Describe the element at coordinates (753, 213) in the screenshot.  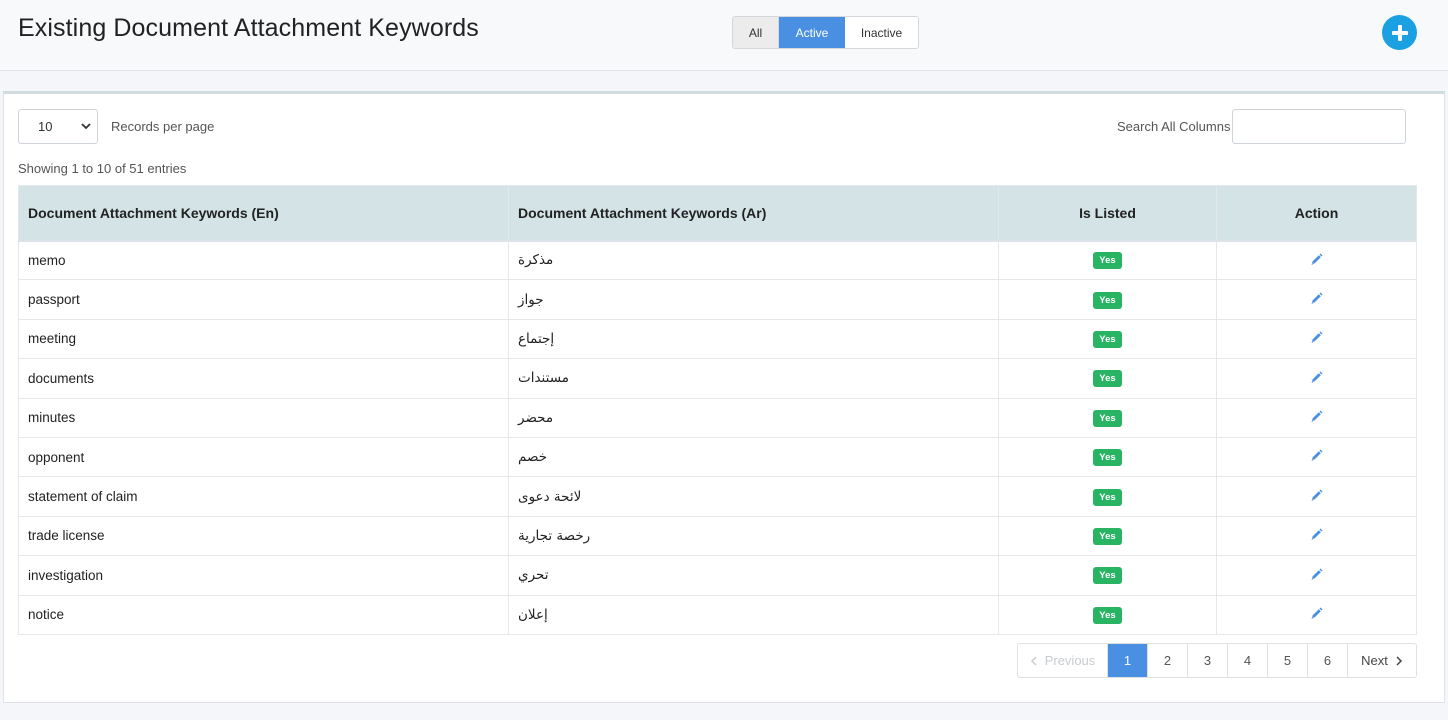
I see `column-header-ar: Document Attachment Keywords (Ar)` at that location.